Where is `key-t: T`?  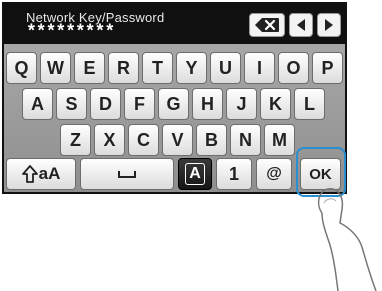 key-t: T is located at coordinates (157, 68).